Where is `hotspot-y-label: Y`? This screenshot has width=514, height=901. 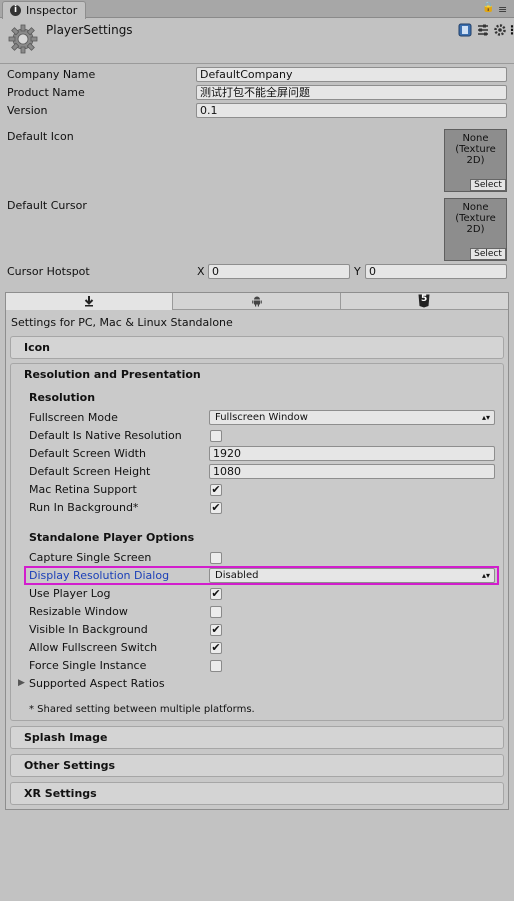 hotspot-y-label: Y is located at coordinates (357, 271).